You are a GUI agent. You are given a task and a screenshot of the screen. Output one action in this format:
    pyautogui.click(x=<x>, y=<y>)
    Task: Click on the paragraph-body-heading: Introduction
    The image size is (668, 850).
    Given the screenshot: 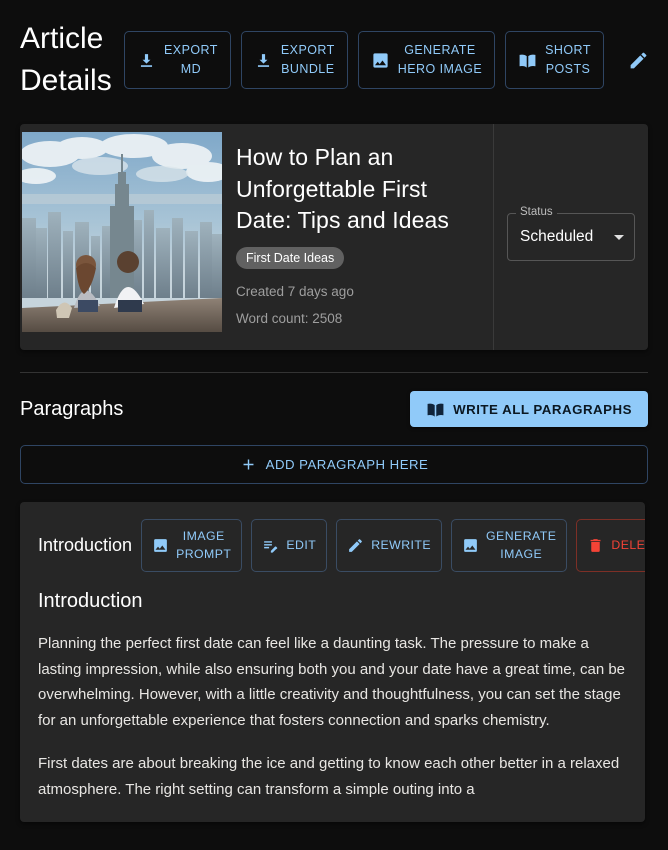 What is the action you would take?
    pyautogui.click(x=90, y=601)
    